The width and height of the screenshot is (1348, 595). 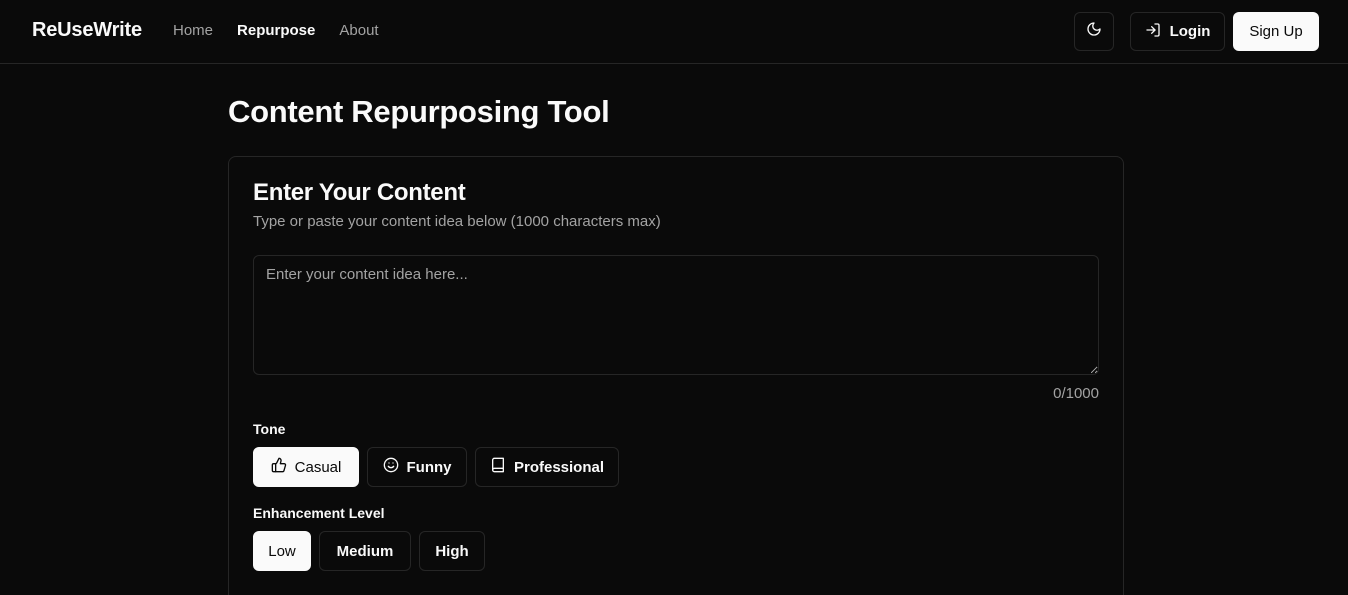 I want to click on nav-link-repurpose: Repurpose, so click(x=276, y=30).